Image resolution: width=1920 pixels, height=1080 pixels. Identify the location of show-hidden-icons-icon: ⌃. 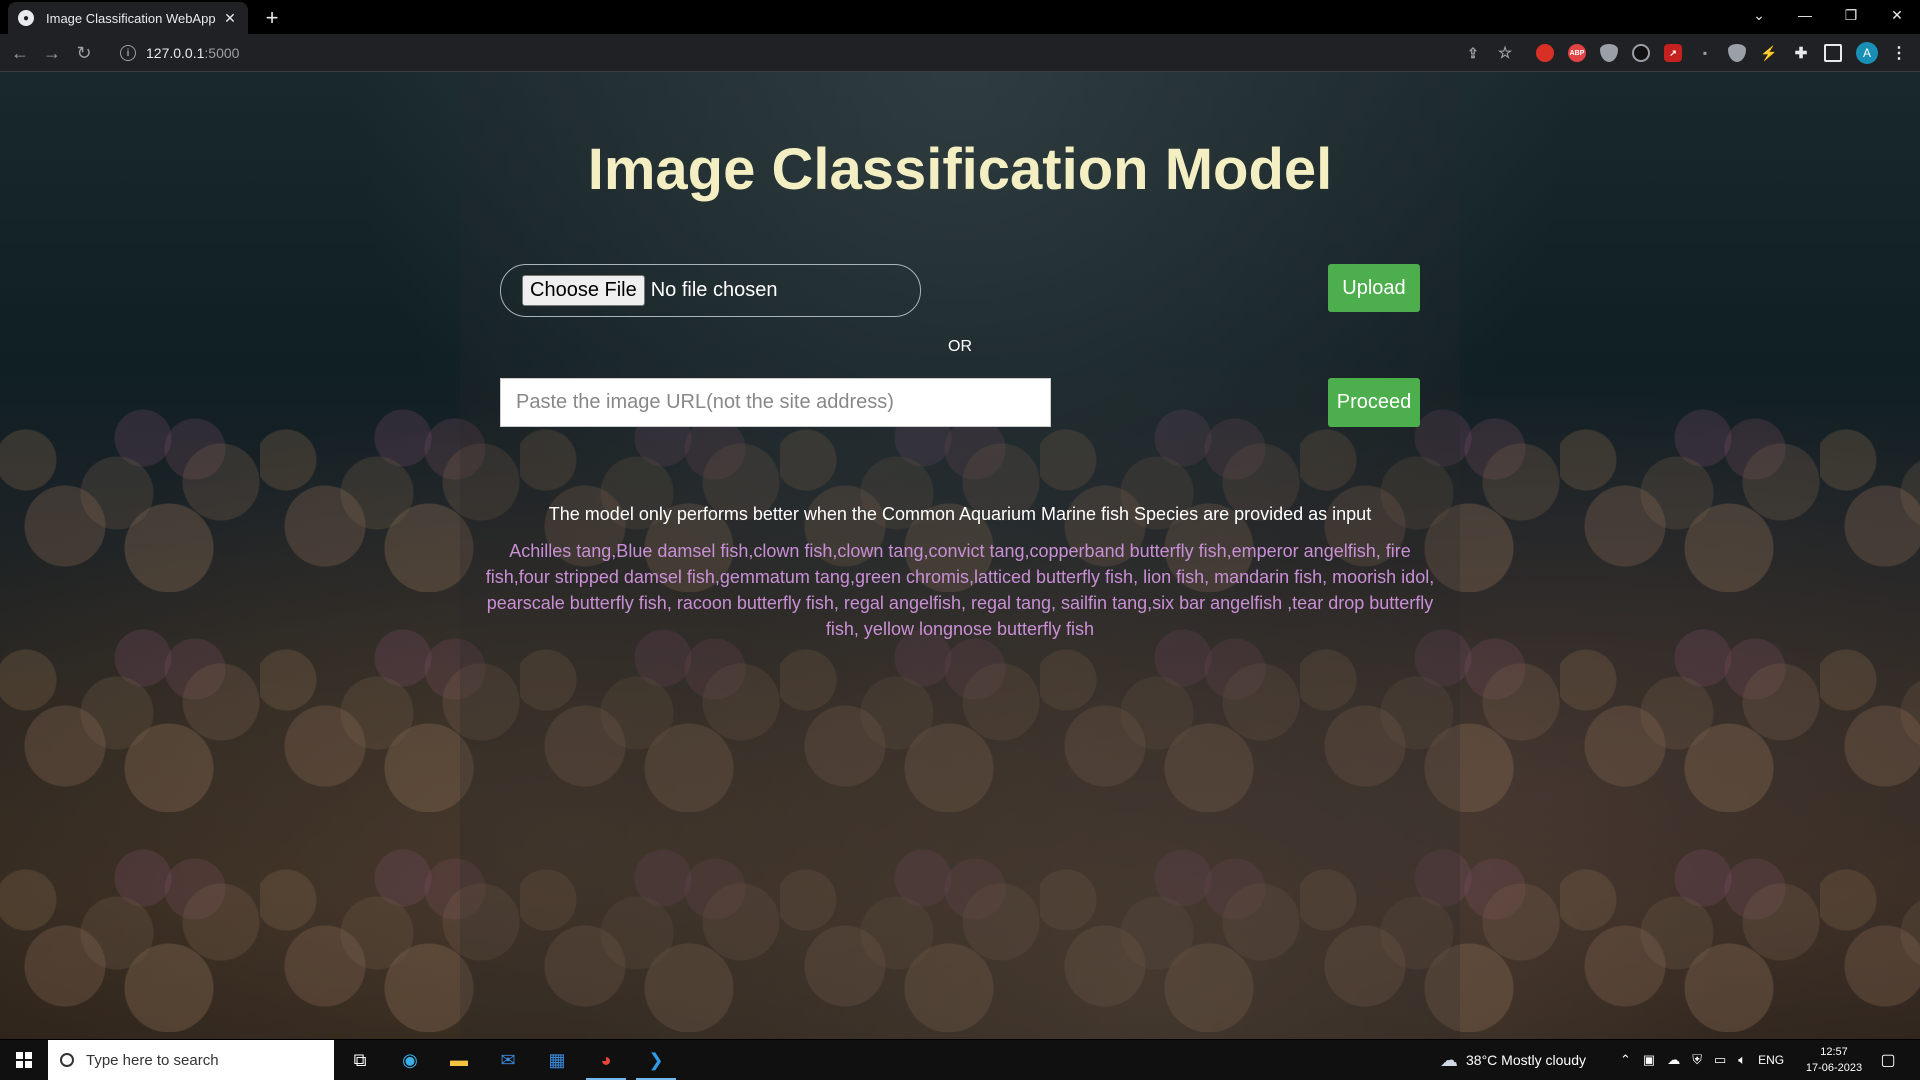
(1625, 1060).